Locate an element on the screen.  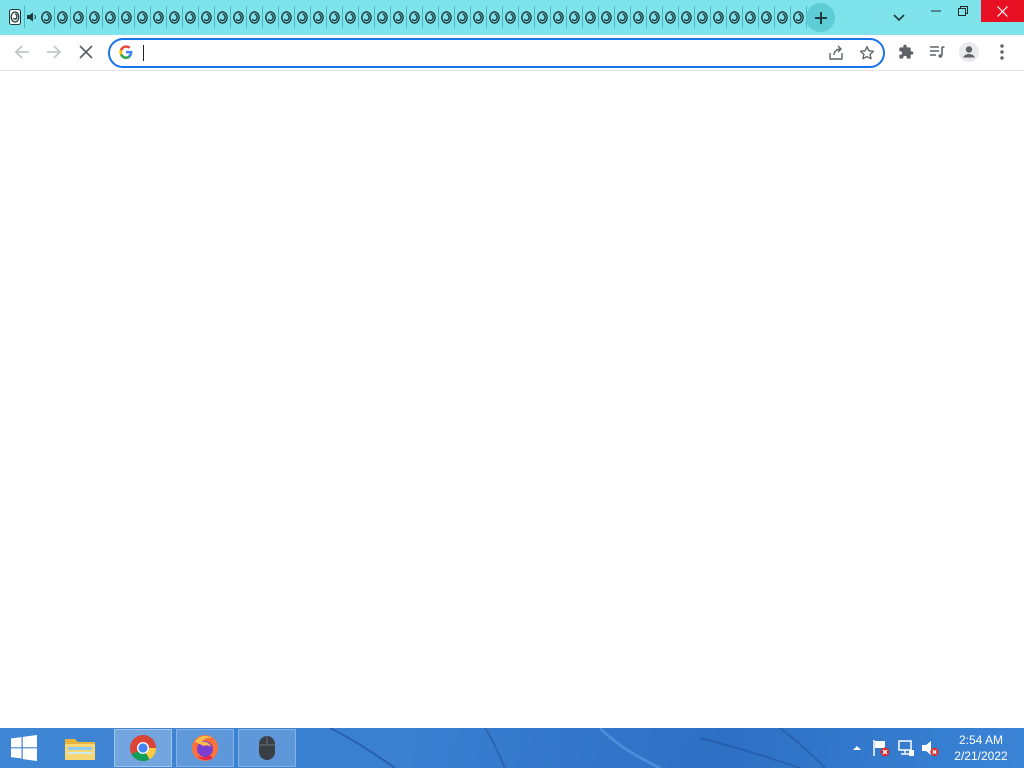
taskbar-firefox is located at coordinates (205, 748).